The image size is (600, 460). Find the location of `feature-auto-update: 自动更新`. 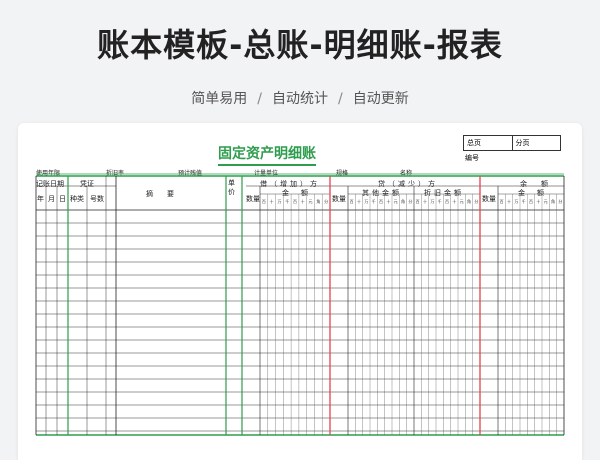

feature-auto-update: 自动更新 is located at coordinates (380, 99).